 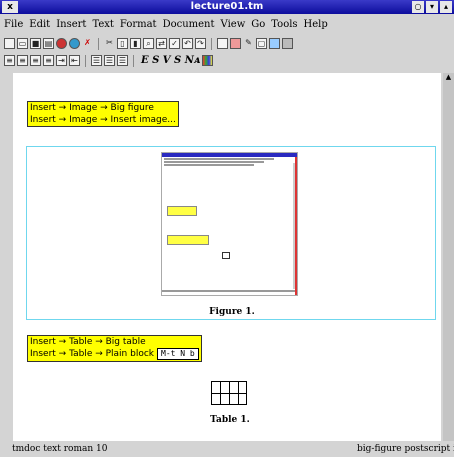 I want to click on align-center-icon: ≡, so click(x=22, y=60).